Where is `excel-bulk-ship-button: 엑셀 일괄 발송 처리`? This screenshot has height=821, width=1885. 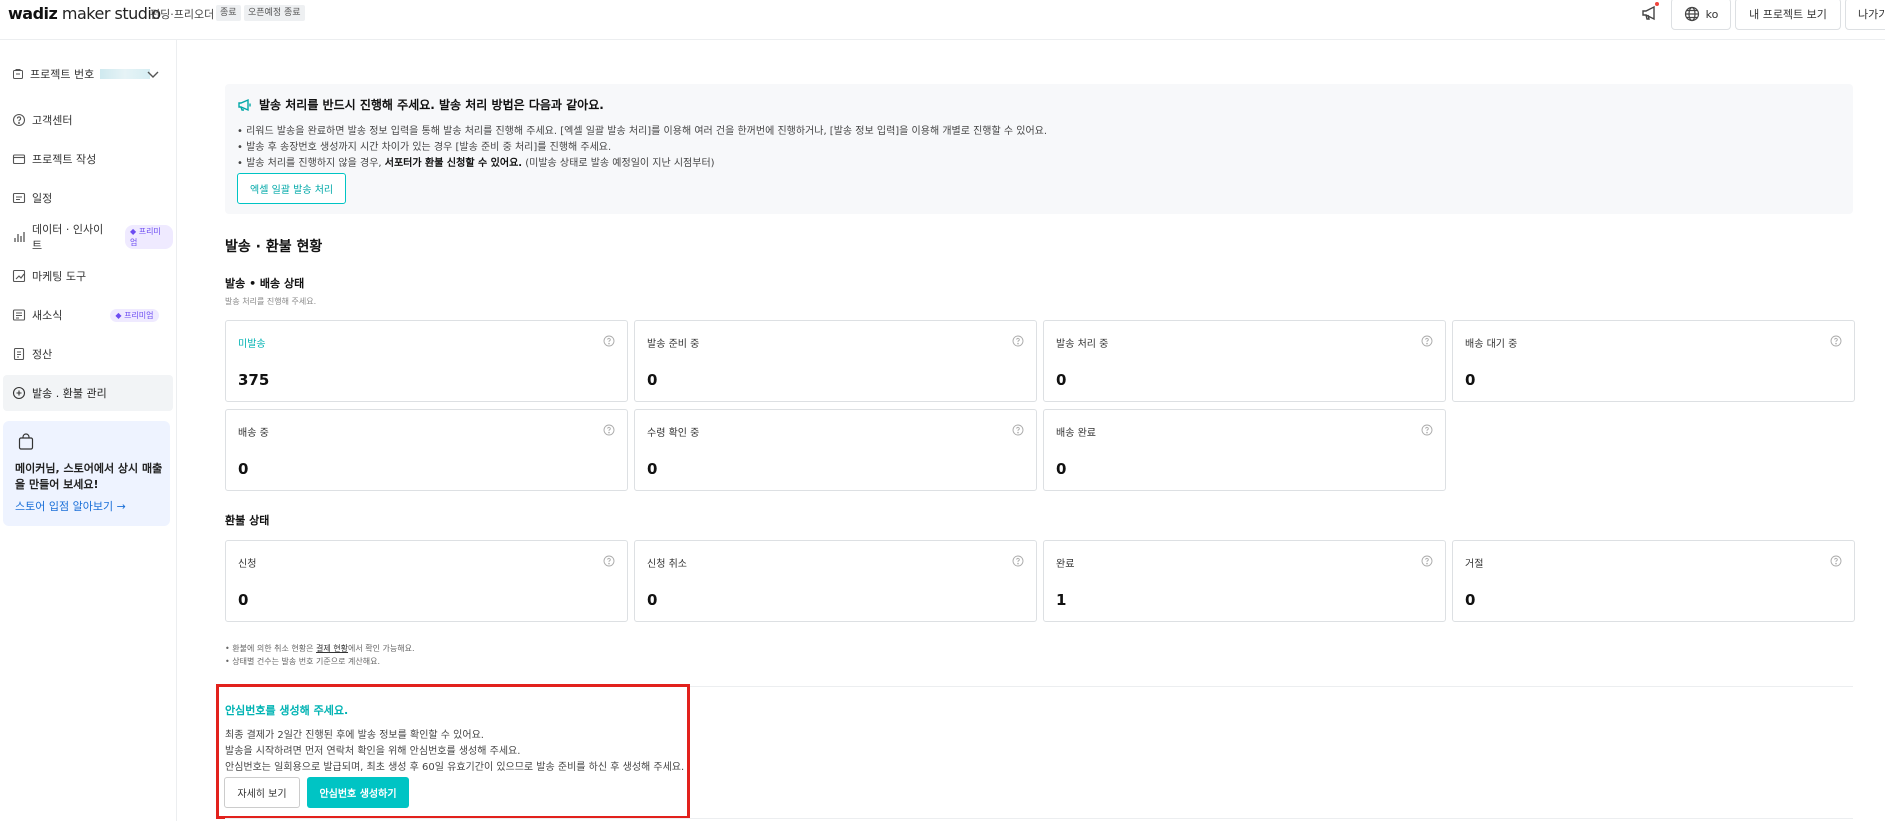
excel-bulk-ship-button: 엑셀 일괄 발송 처리 is located at coordinates (292, 188).